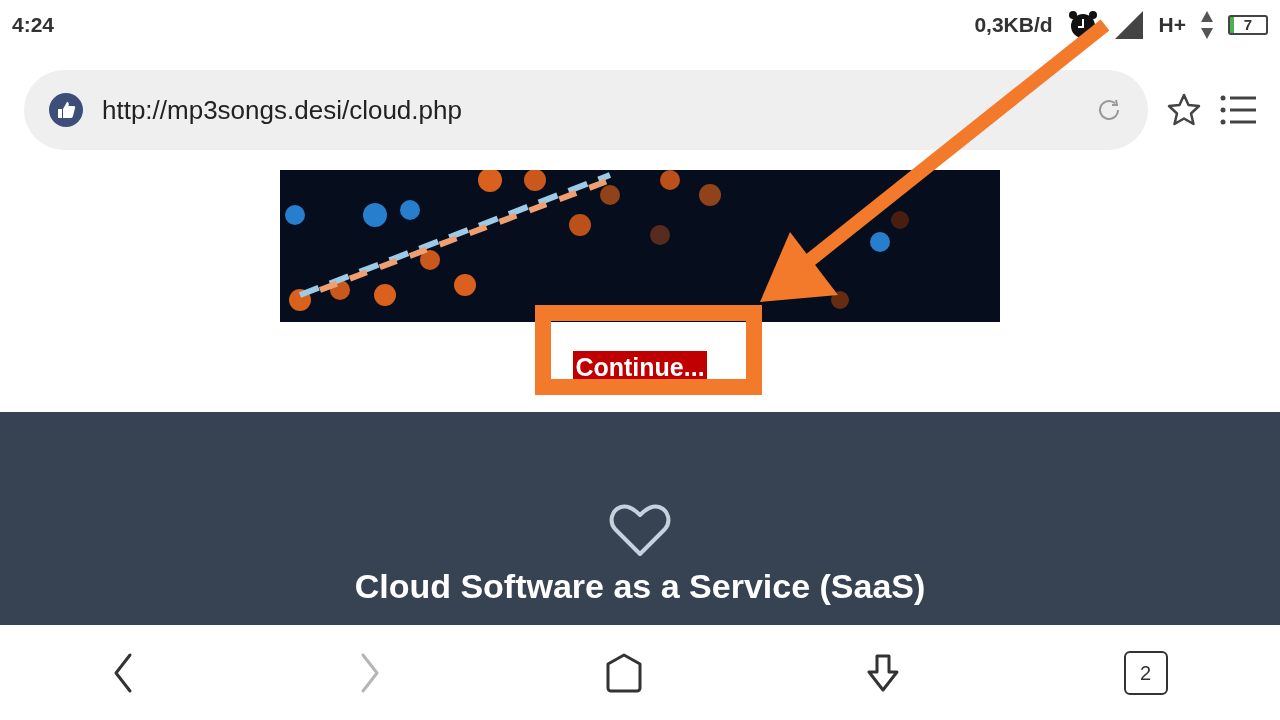 This screenshot has height=720, width=1280. What do you see at coordinates (1207, 25) in the screenshot?
I see `data-transfer-icon` at bounding box center [1207, 25].